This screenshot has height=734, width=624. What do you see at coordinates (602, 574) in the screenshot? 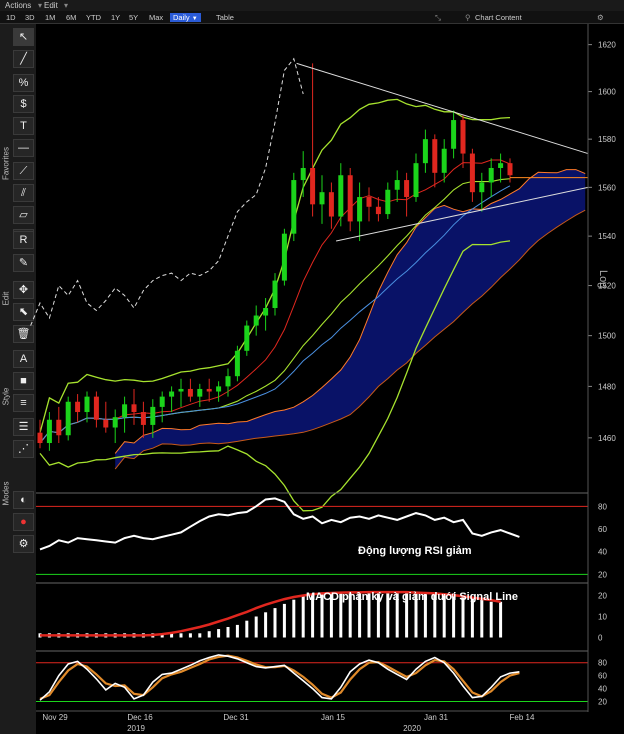
I see `rsi-tick-label: 20` at bounding box center [602, 574].